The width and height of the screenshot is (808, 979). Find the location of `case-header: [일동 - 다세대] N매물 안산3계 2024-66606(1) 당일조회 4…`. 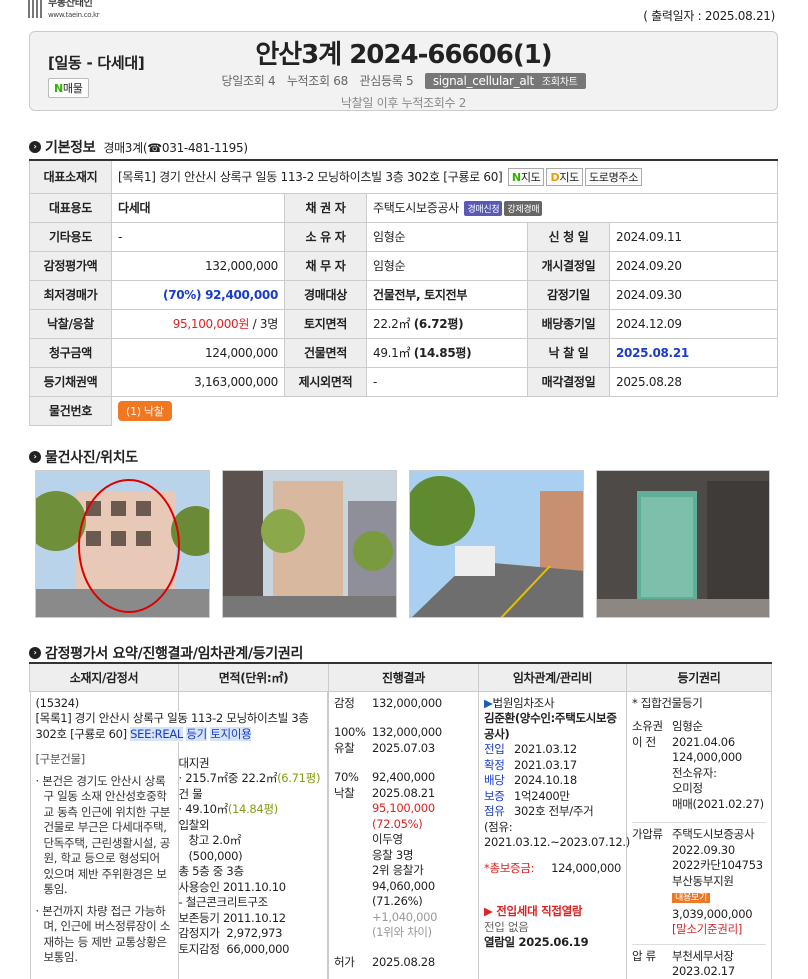

case-header: [일동 - 다세대] N매물 안산3계 2024-66606(1) 당일조회 4… is located at coordinates (403, 71).